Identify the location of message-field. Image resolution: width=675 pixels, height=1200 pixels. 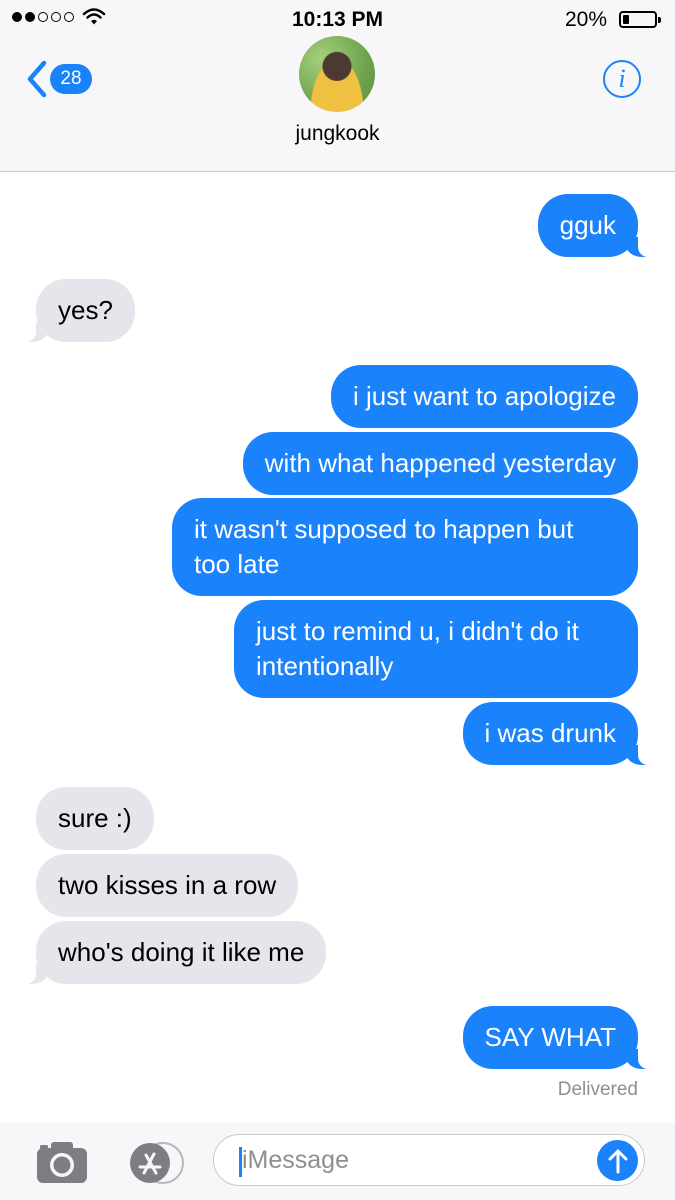
(429, 1160).